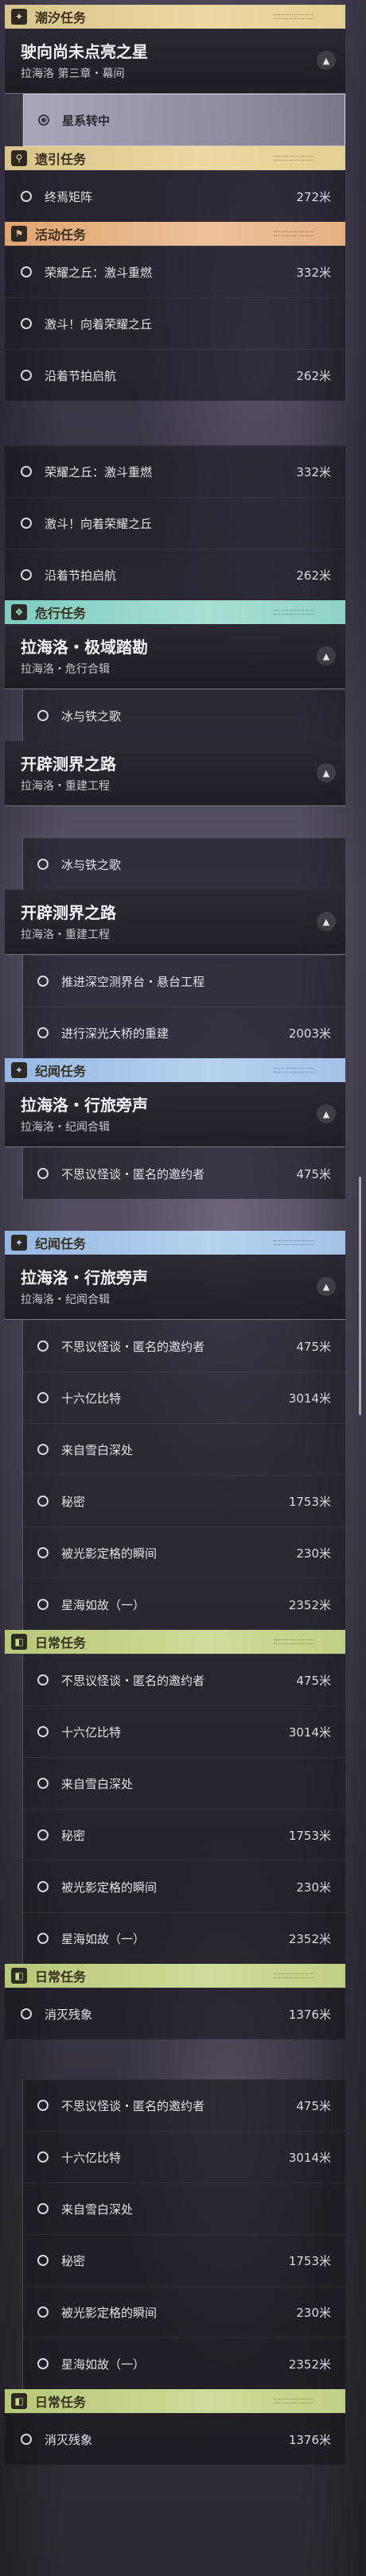  Describe the element at coordinates (175, 196) in the screenshot. I see `quest-row: 终焉矩阵 272米` at that location.